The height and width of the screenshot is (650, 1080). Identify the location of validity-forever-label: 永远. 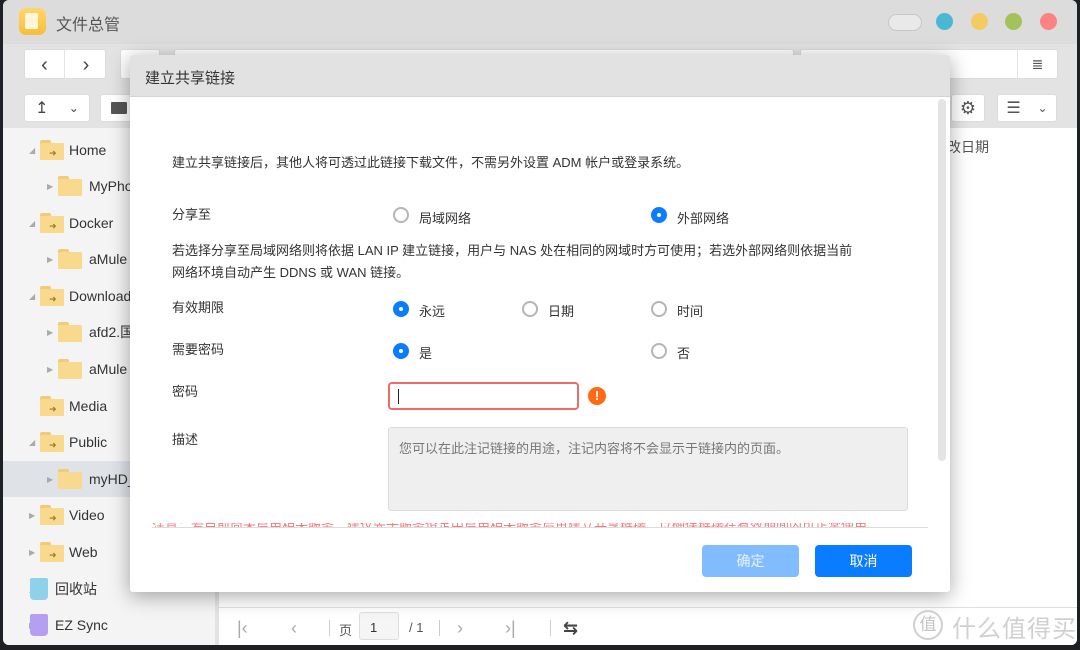
(432, 310).